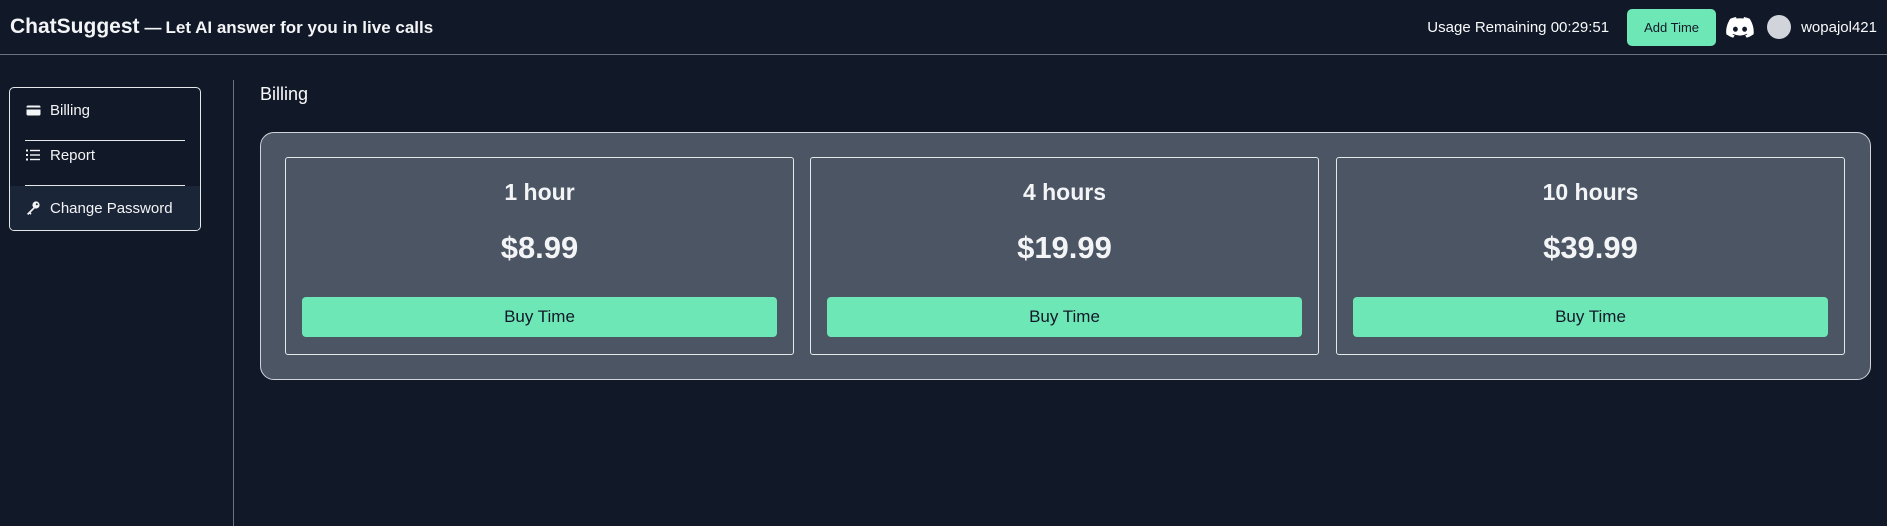  Describe the element at coordinates (75, 26) in the screenshot. I see `brand-name: ChatSuggest` at that location.